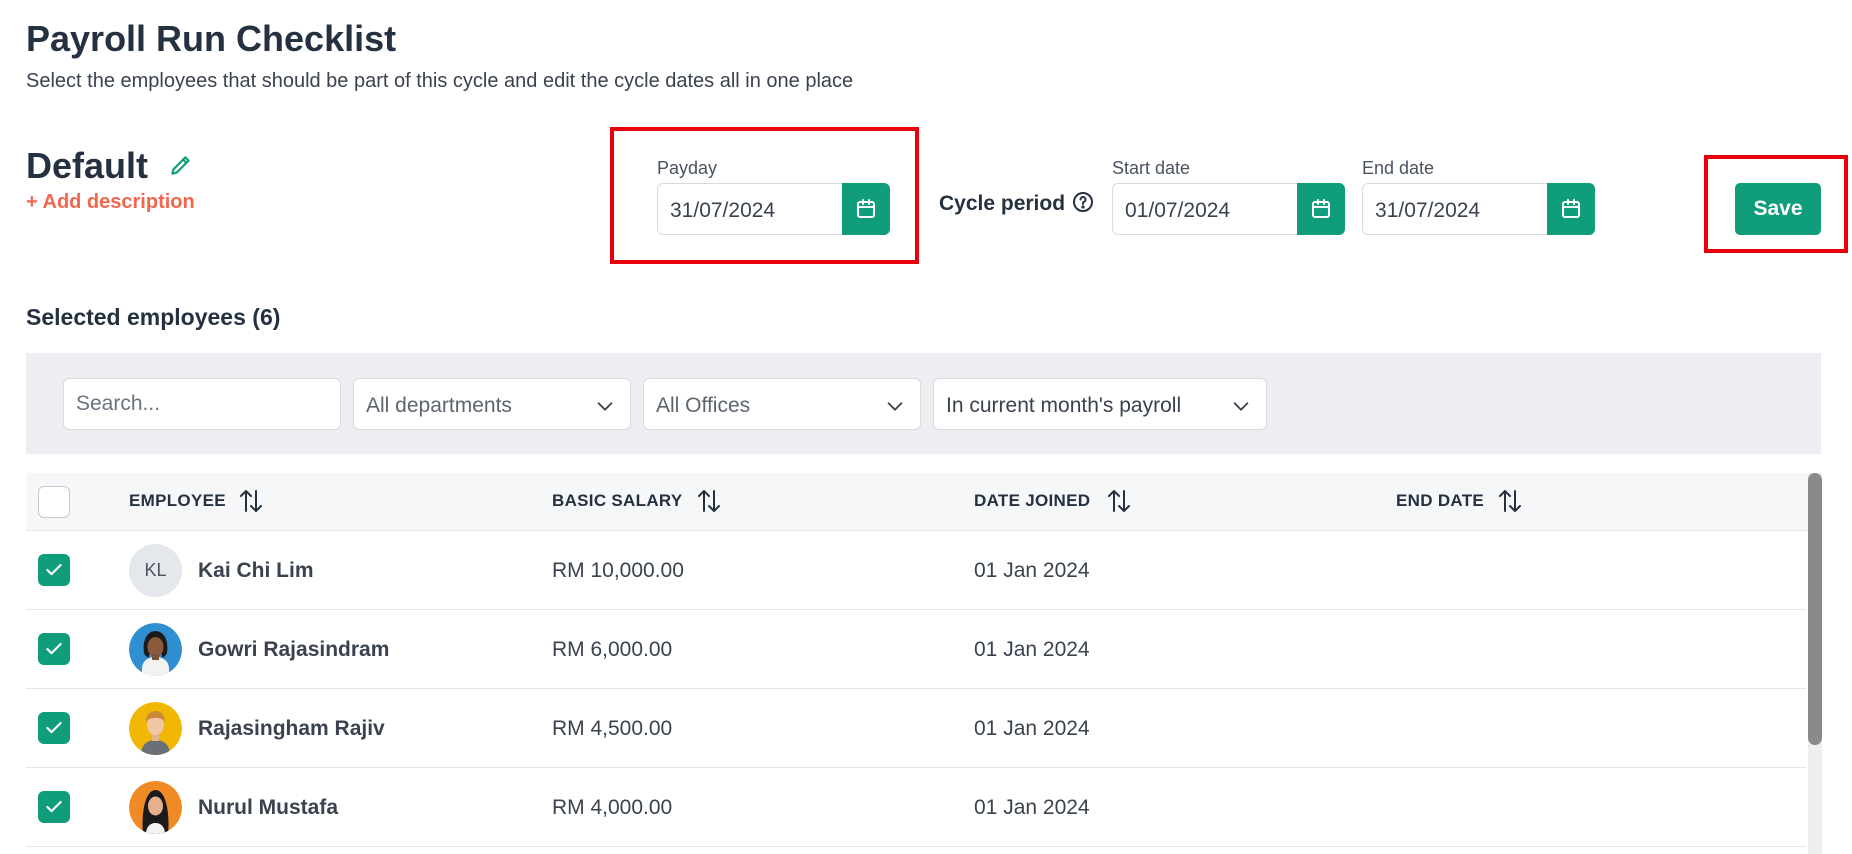  What do you see at coordinates (439, 405) in the screenshot?
I see `department-select-value: All departments` at bounding box center [439, 405].